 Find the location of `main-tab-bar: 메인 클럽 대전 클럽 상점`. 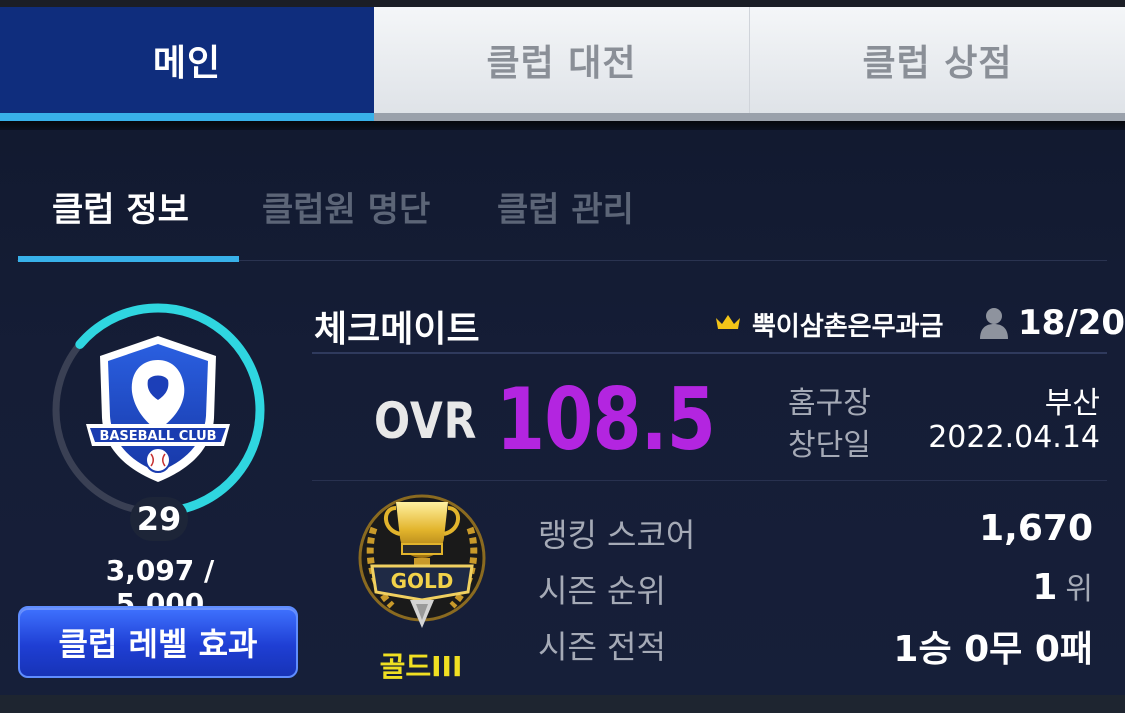

main-tab-bar: 메인 클럽 대전 클럽 상점 is located at coordinates (562, 60).